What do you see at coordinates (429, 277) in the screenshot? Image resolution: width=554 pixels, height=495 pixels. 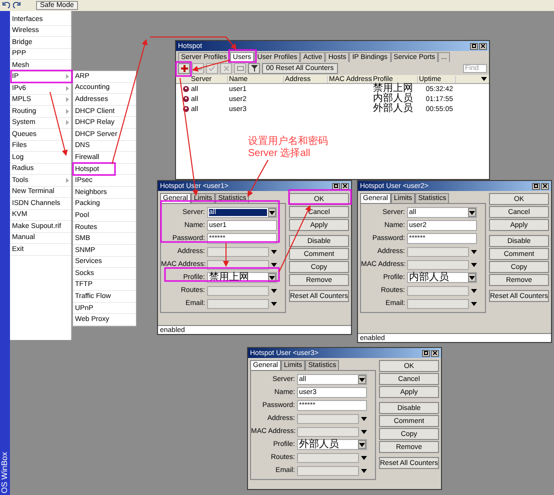 I see `field-value: 内部人员` at bounding box center [429, 277].